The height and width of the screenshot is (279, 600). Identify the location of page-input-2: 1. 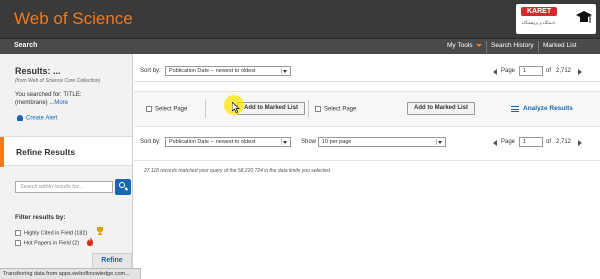
(531, 142).